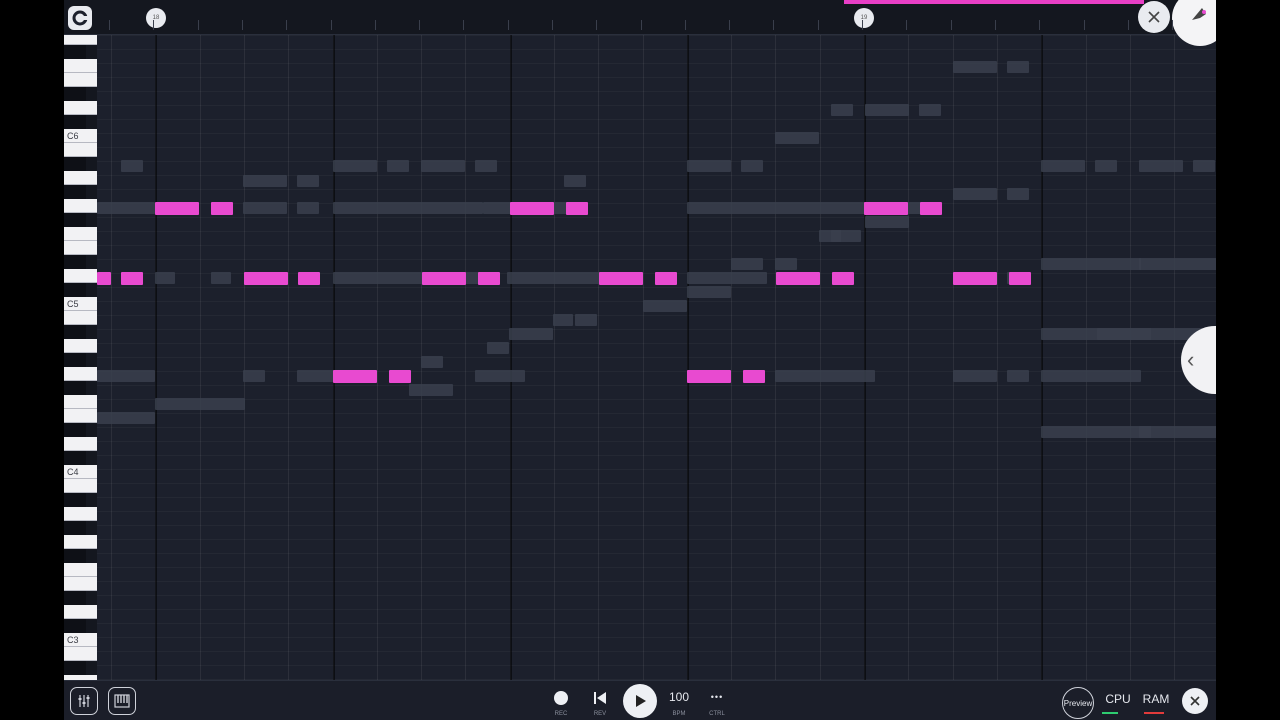 The width and height of the screenshot is (1280, 720). I want to click on piano-keyboard: C6 C5 C4 C3, so click(80, 357).